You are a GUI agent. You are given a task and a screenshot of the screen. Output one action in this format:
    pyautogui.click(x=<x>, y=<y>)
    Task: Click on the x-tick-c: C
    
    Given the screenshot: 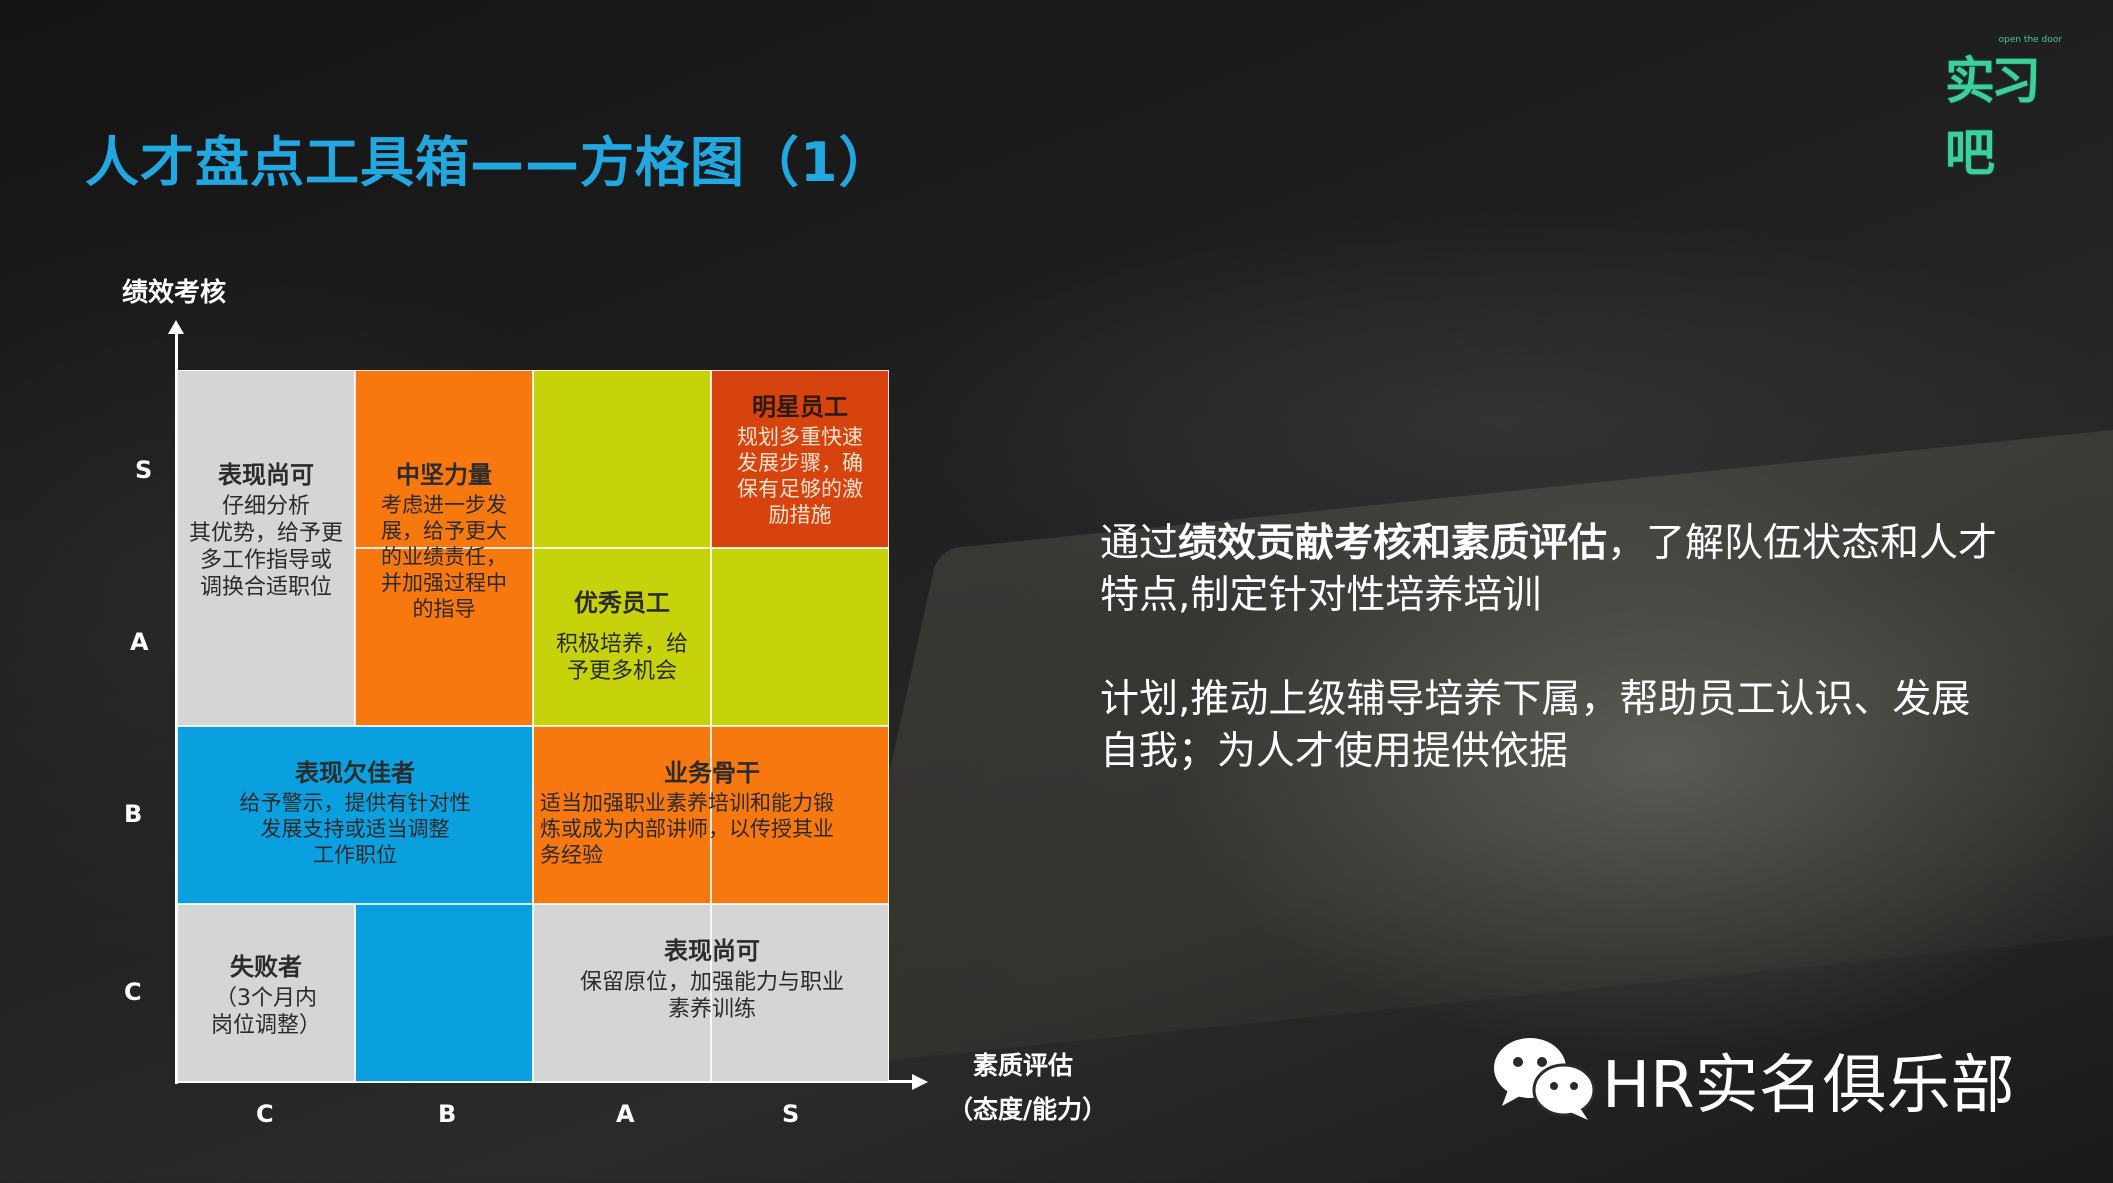 What is the action you would take?
    pyautogui.click(x=265, y=1114)
    